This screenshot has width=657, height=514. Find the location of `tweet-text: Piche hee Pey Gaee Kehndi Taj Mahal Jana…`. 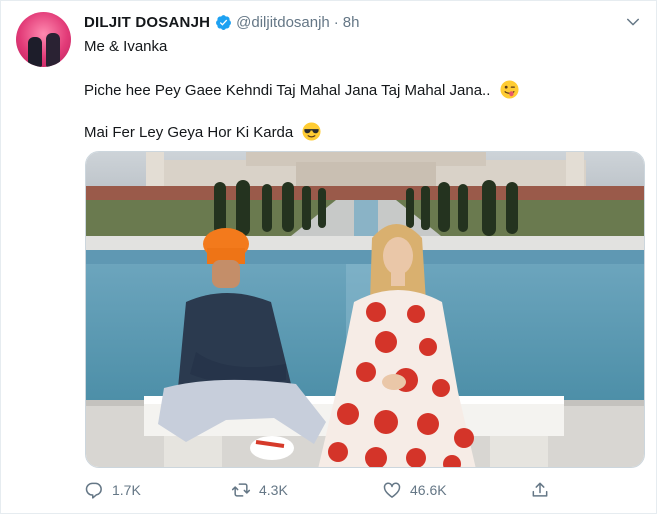

tweet-text: Piche hee Pey Gaee Kehndi Taj Mahal Jana… is located at coordinates (287, 90).